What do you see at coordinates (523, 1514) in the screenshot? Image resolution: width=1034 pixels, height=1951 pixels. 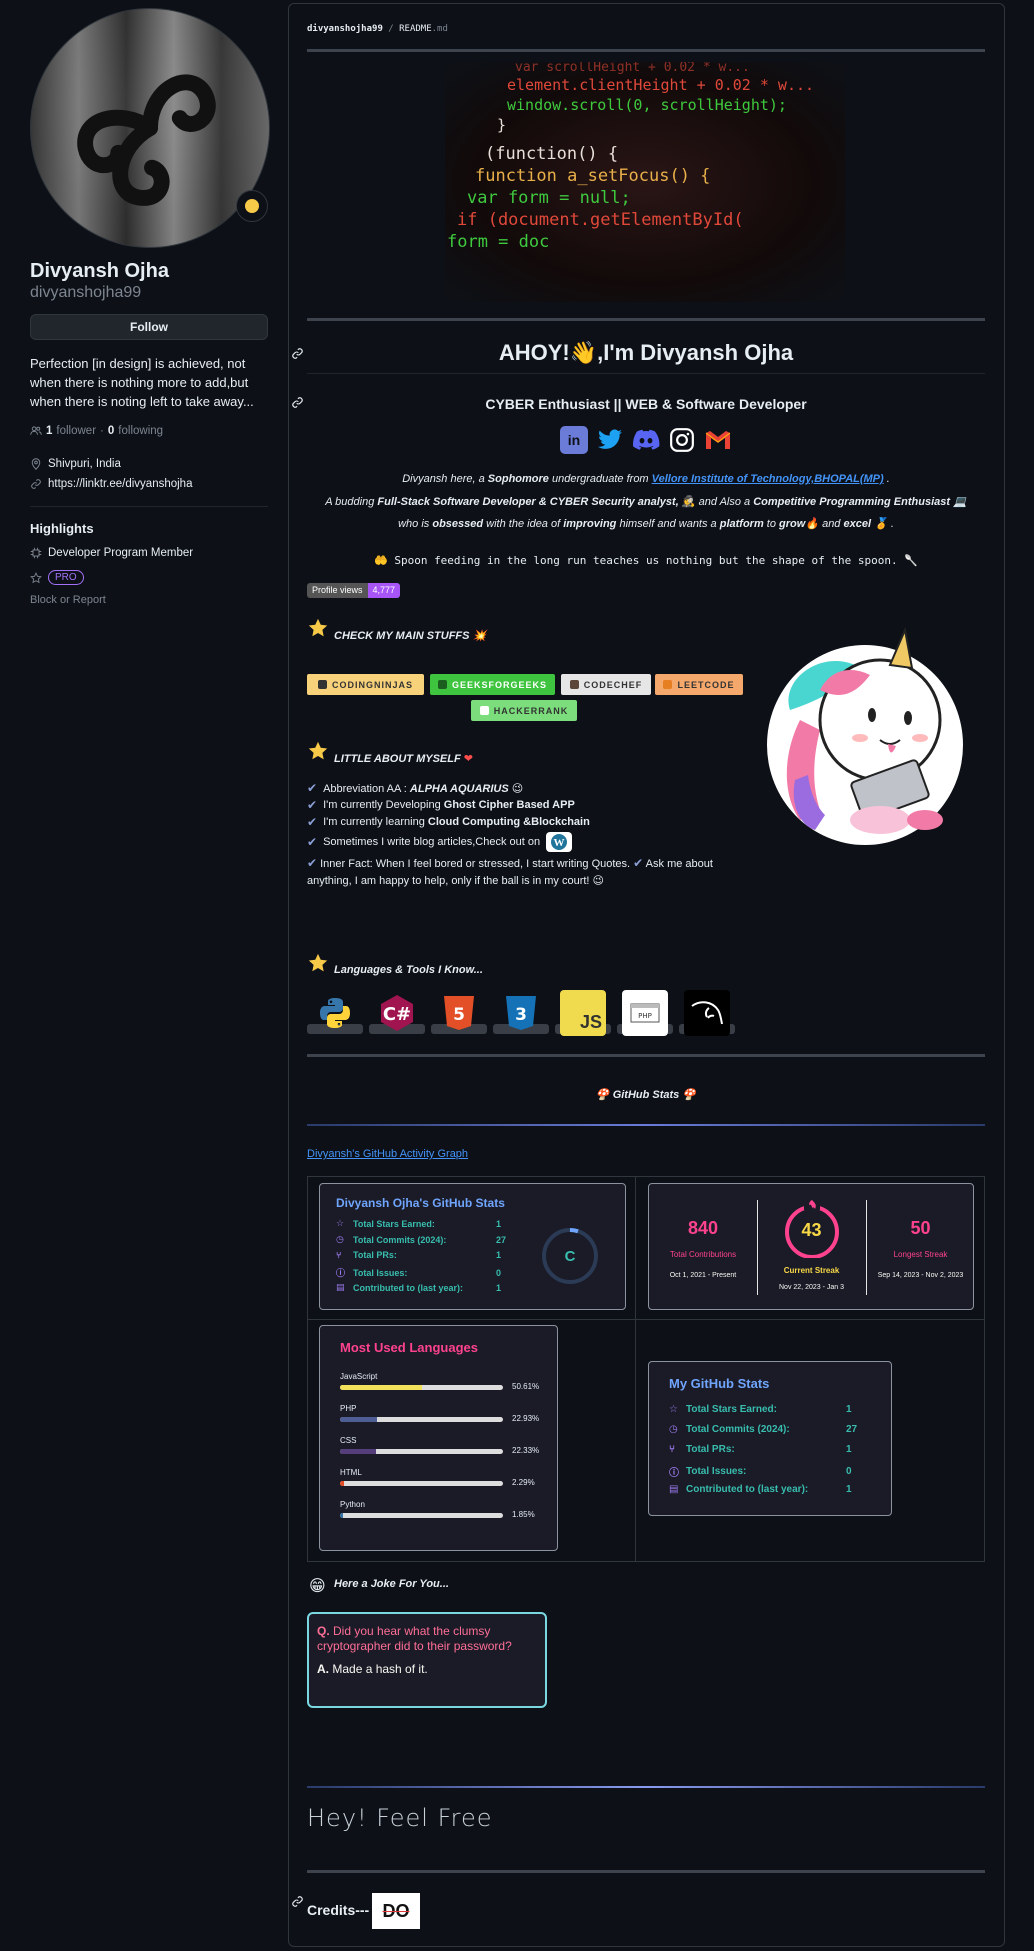 I see `language-percent: 1.85%` at bounding box center [523, 1514].